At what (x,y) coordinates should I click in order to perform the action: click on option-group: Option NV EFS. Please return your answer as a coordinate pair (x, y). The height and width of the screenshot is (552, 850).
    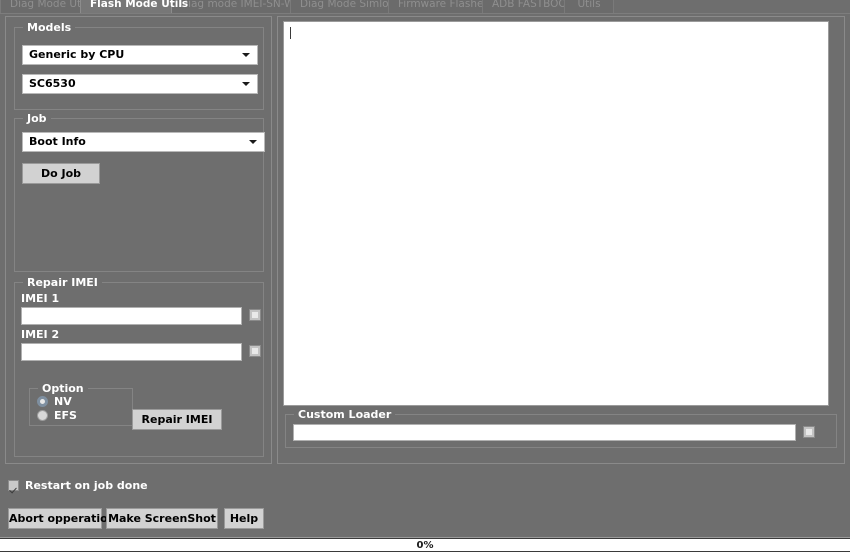
    Looking at the image, I should click on (81, 404).